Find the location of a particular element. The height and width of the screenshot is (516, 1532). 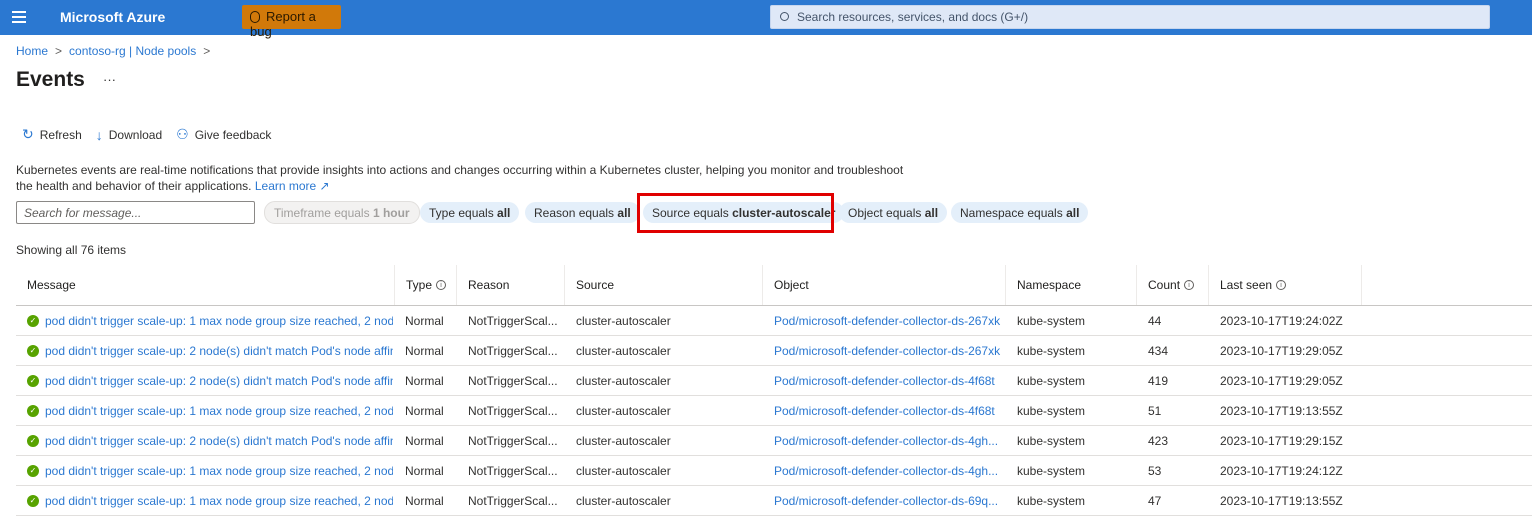

header-last-seen: Last seen i is located at coordinates (1285, 285).